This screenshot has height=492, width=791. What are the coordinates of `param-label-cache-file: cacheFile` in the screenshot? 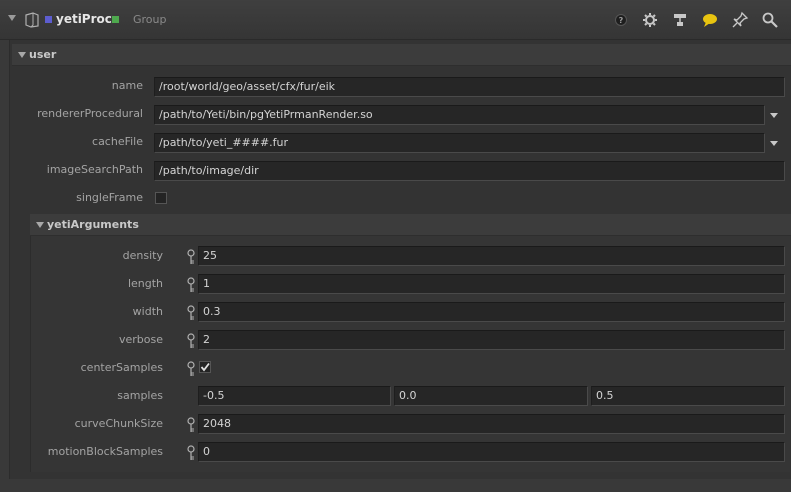 It's located at (117, 141).